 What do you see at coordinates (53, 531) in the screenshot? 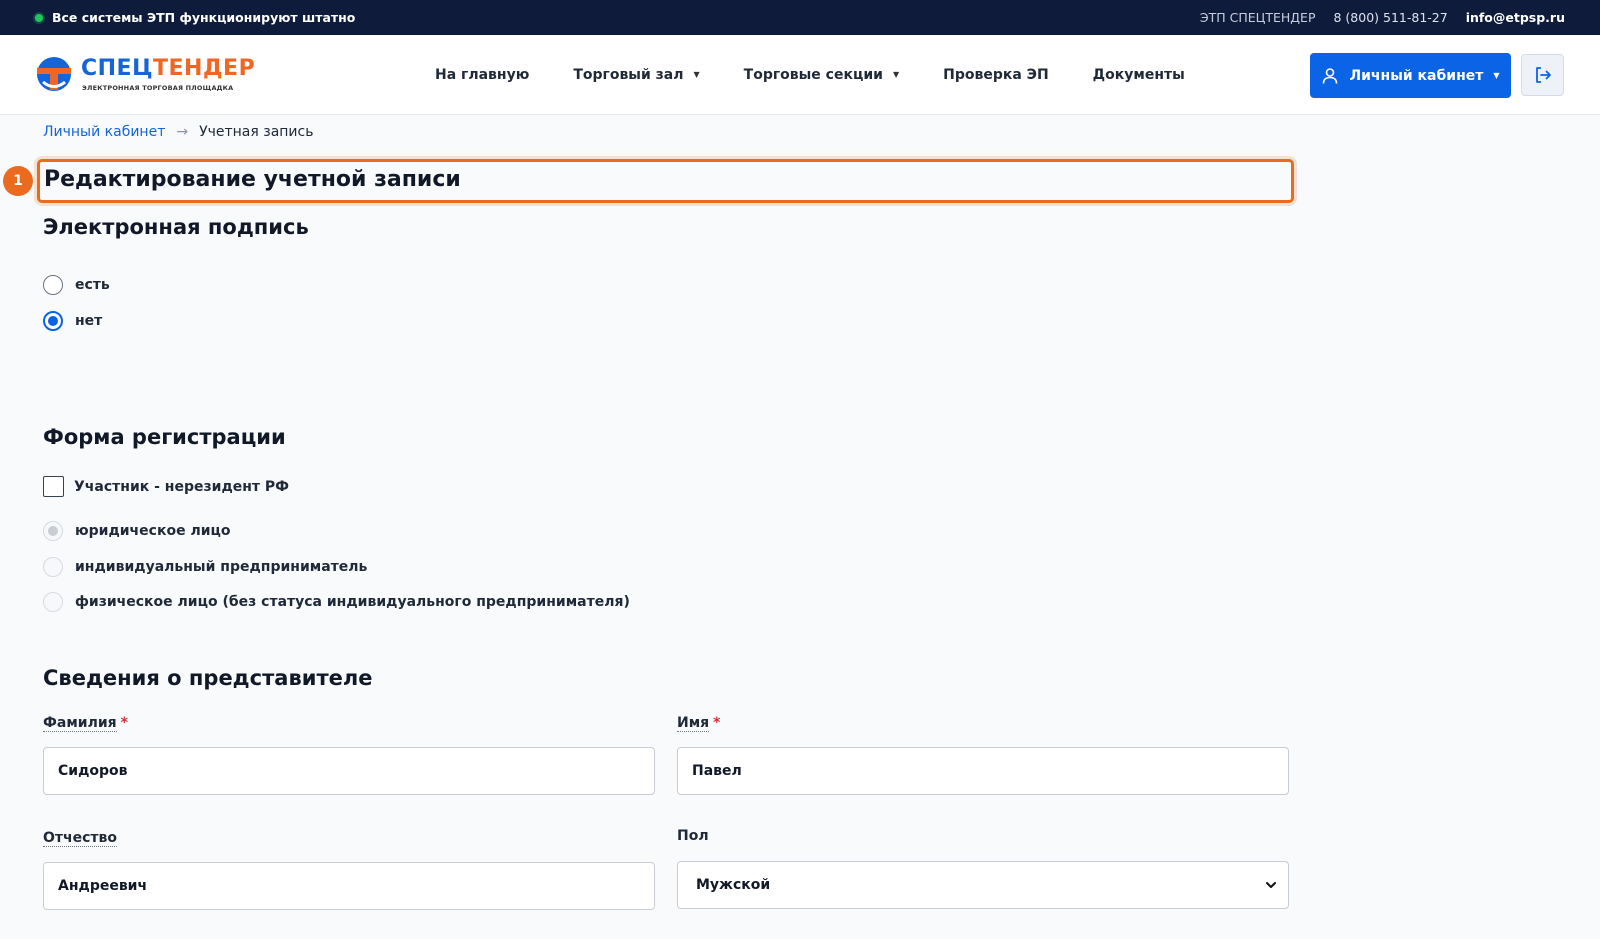
I see `radio-legal-entity` at bounding box center [53, 531].